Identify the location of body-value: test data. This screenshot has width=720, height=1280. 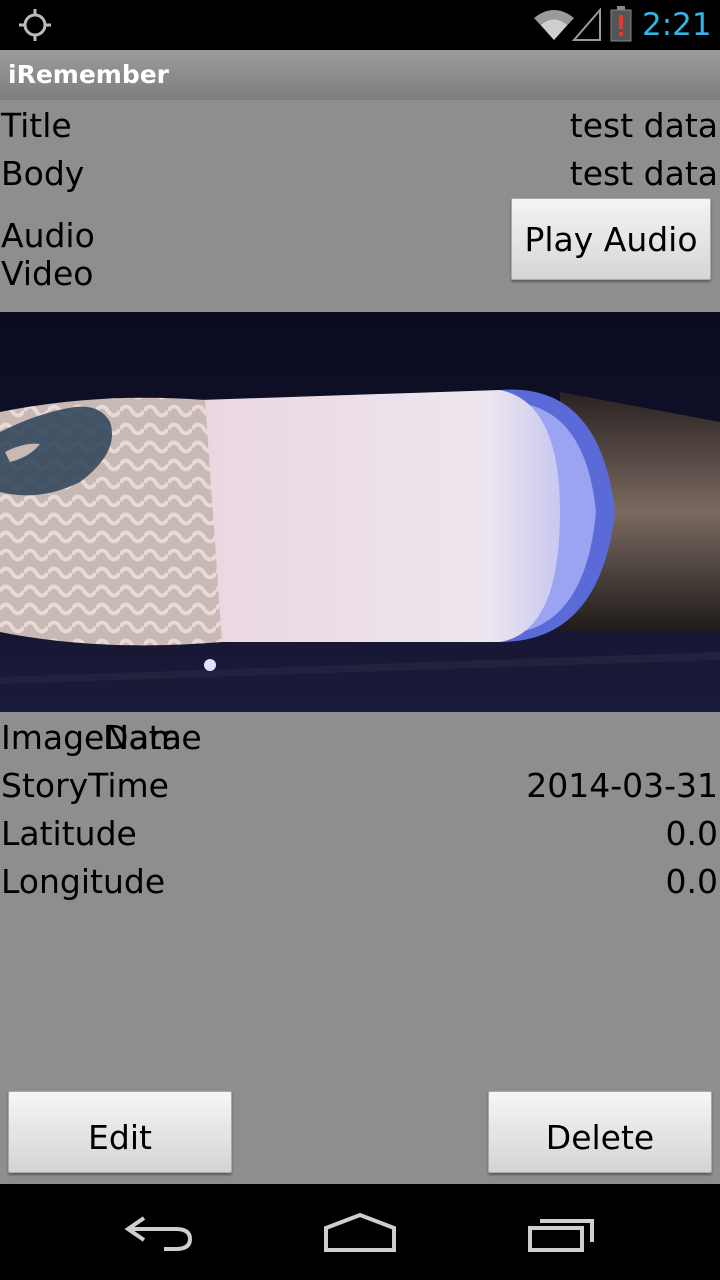
(643, 173).